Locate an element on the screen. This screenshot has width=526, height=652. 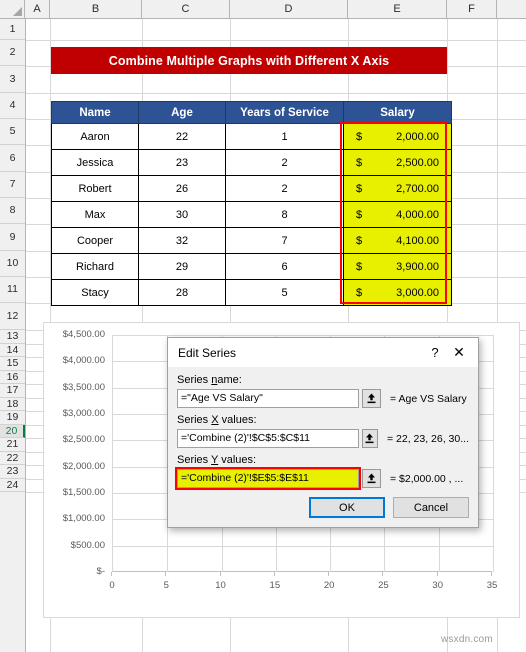
column-header-name: Name is located at coordinates (95, 112).